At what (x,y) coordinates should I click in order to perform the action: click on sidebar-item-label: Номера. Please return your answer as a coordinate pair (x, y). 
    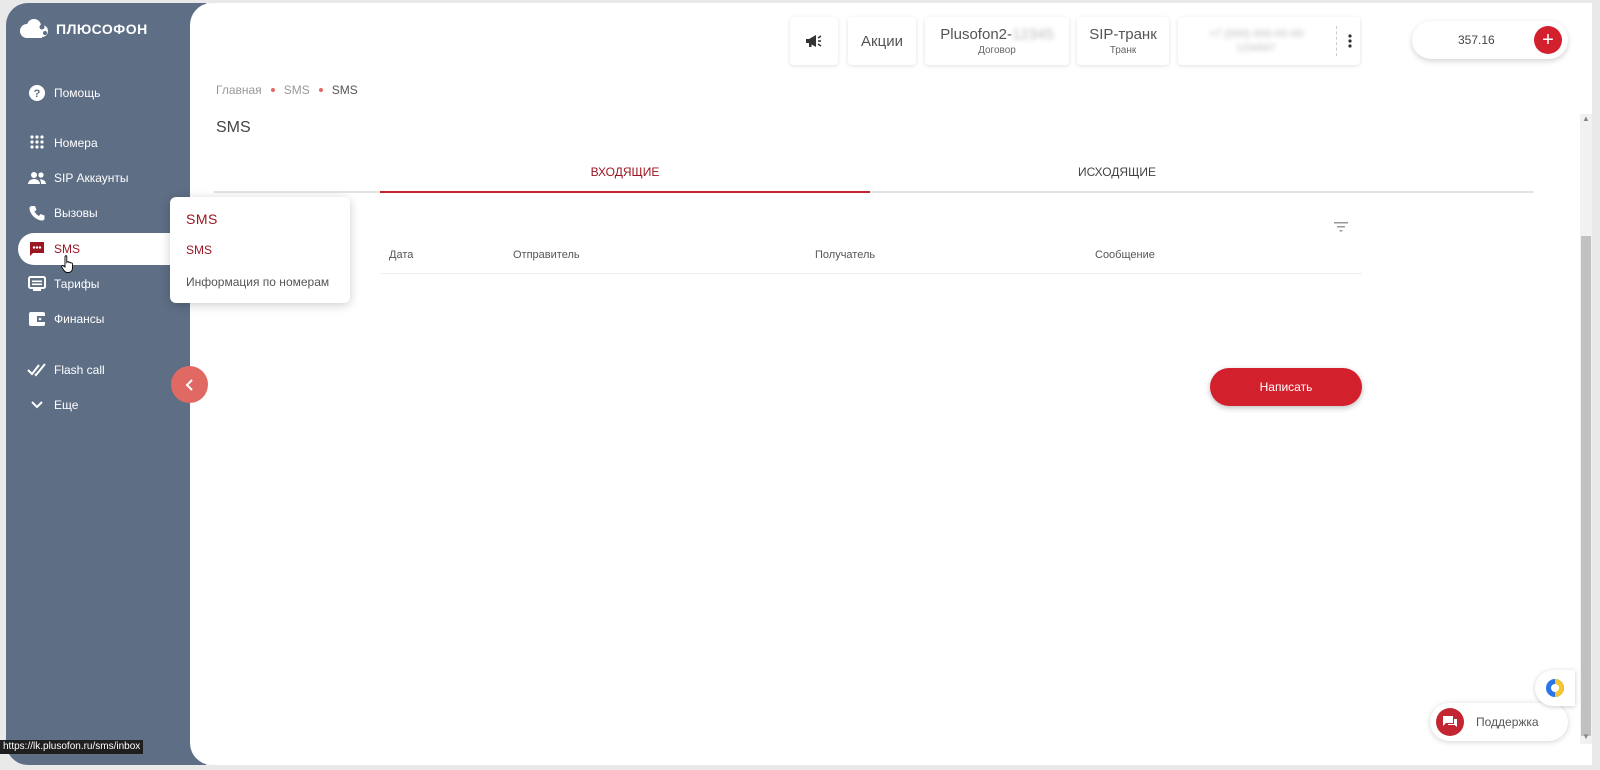
    Looking at the image, I should click on (76, 143).